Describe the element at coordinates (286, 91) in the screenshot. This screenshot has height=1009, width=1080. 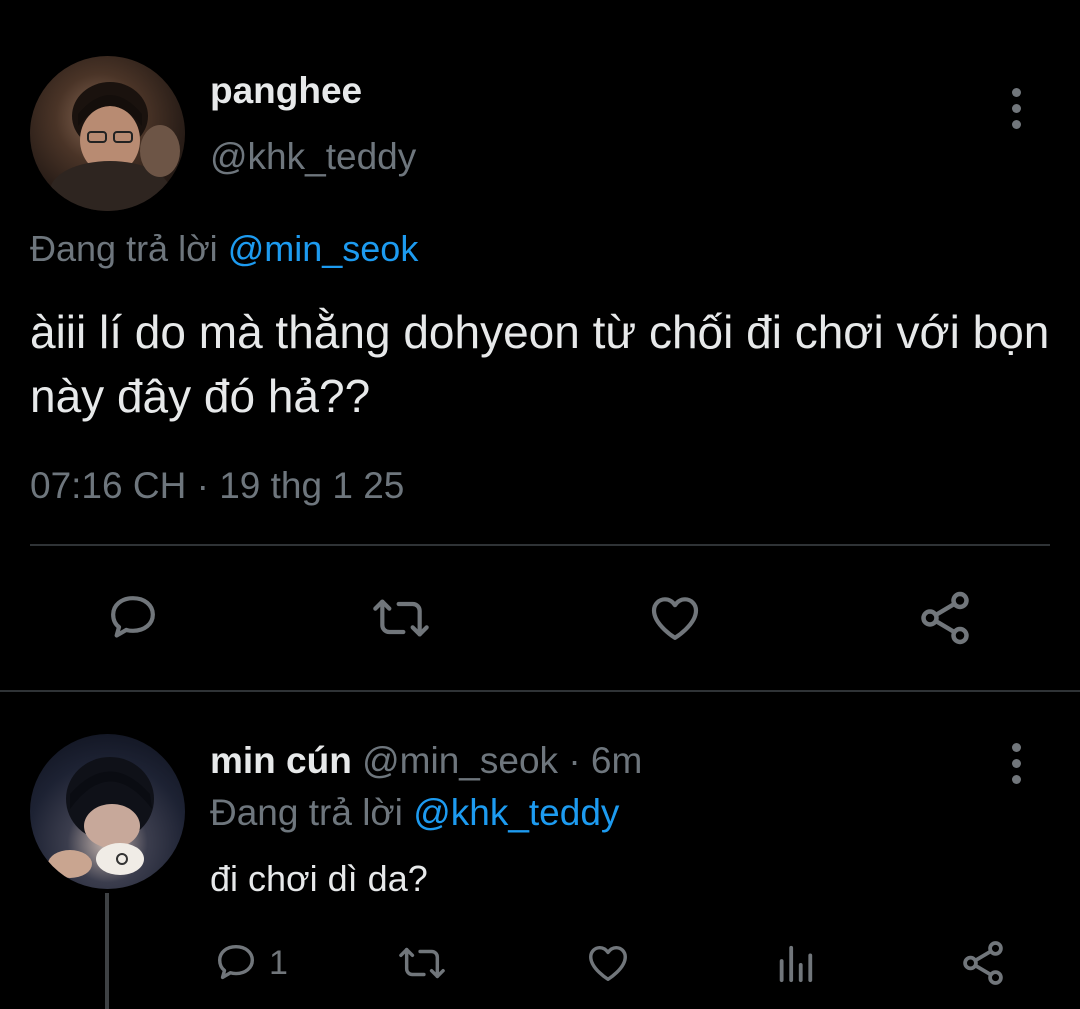
I see `display-name: panghee` at that location.